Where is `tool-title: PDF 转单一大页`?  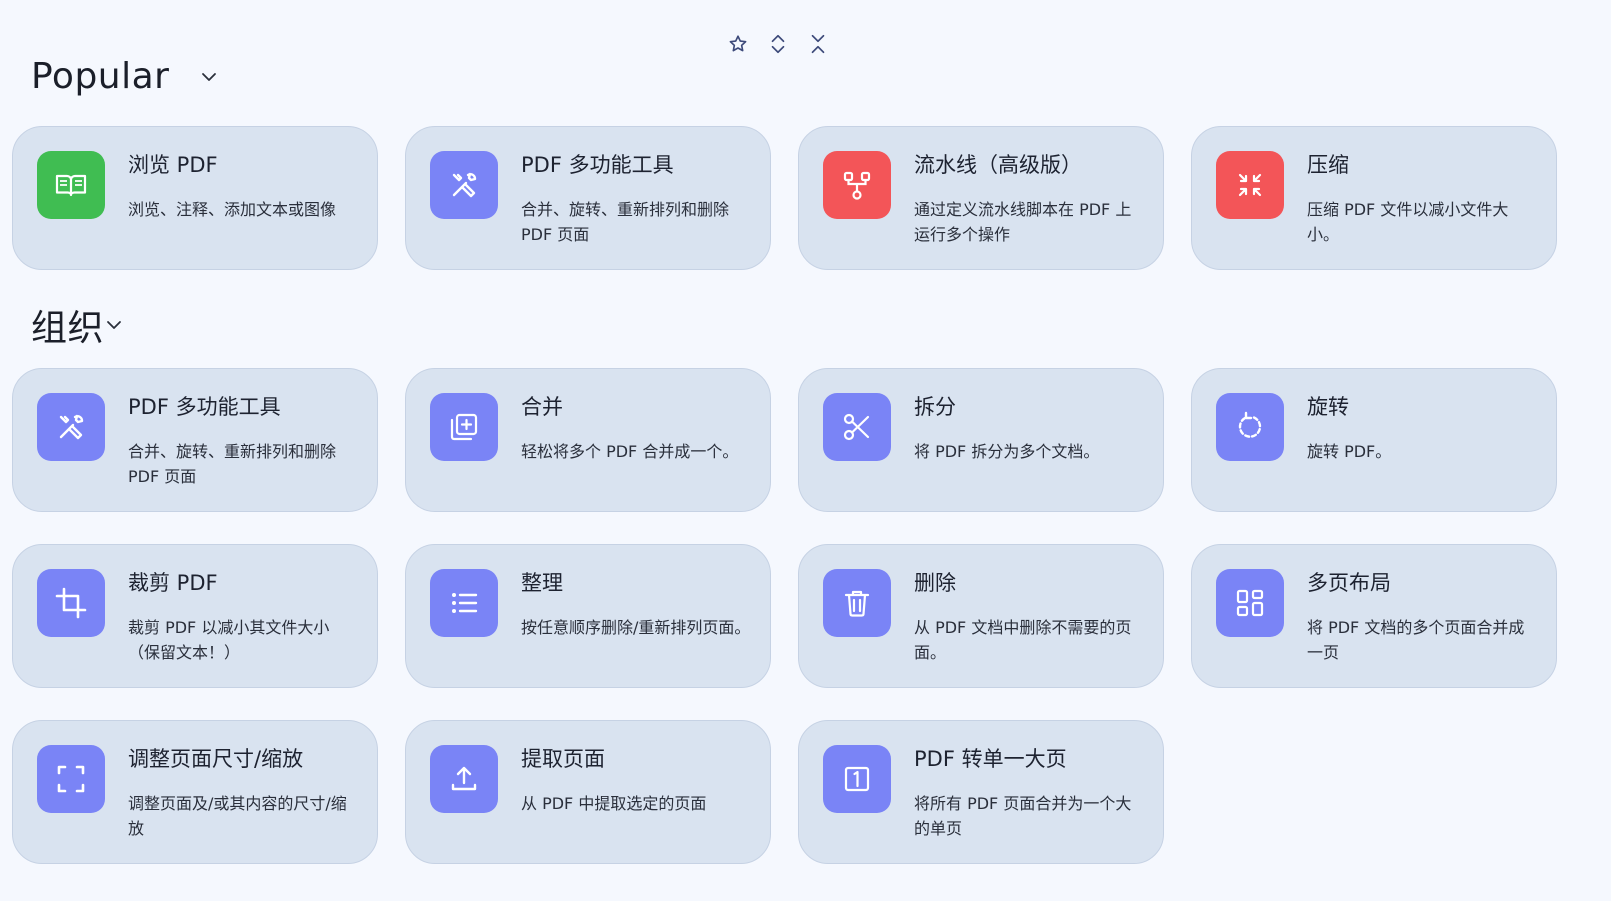 tool-title: PDF 转单一大页 is located at coordinates (990, 759).